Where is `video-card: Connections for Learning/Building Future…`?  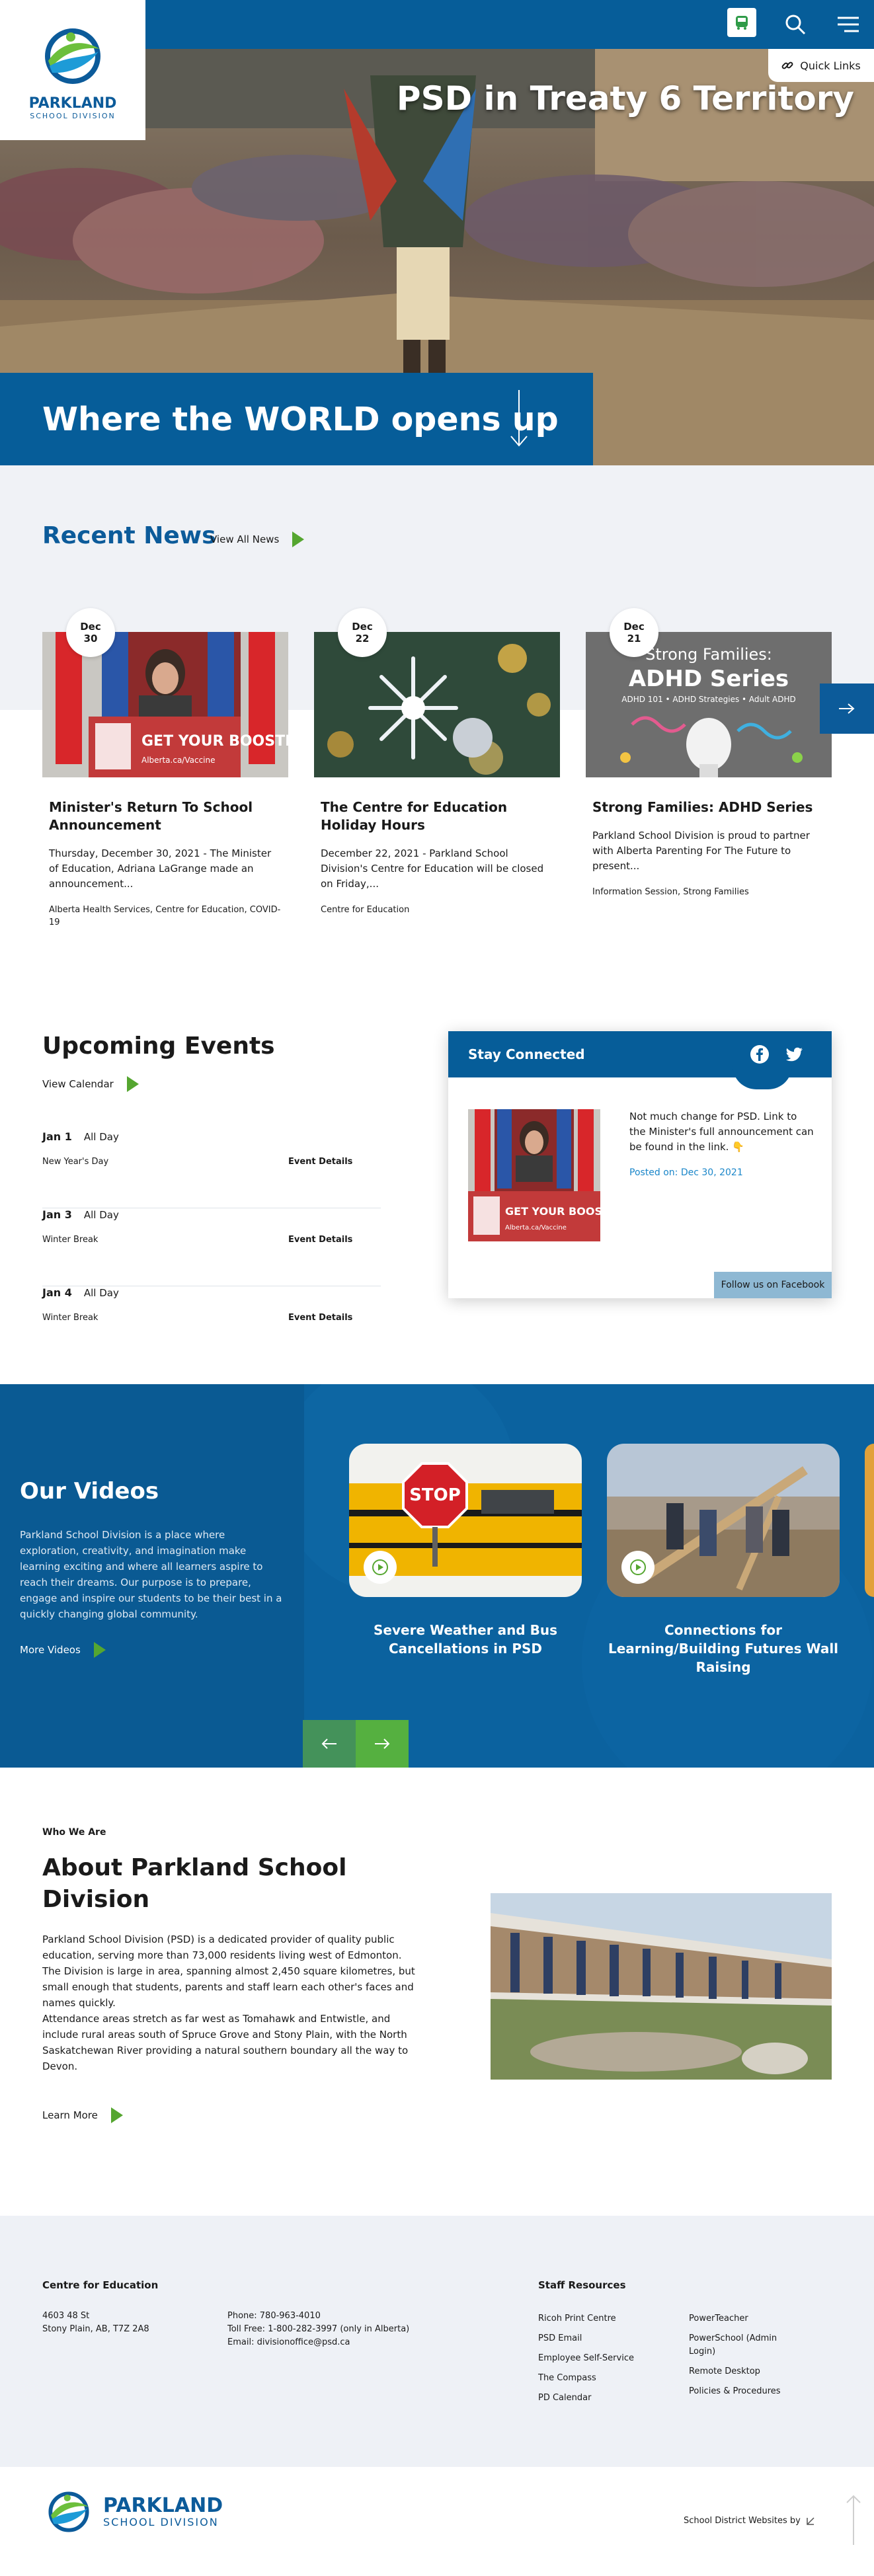 video-card: Connections for Learning/Building Future… is located at coordinates (723, 1560).